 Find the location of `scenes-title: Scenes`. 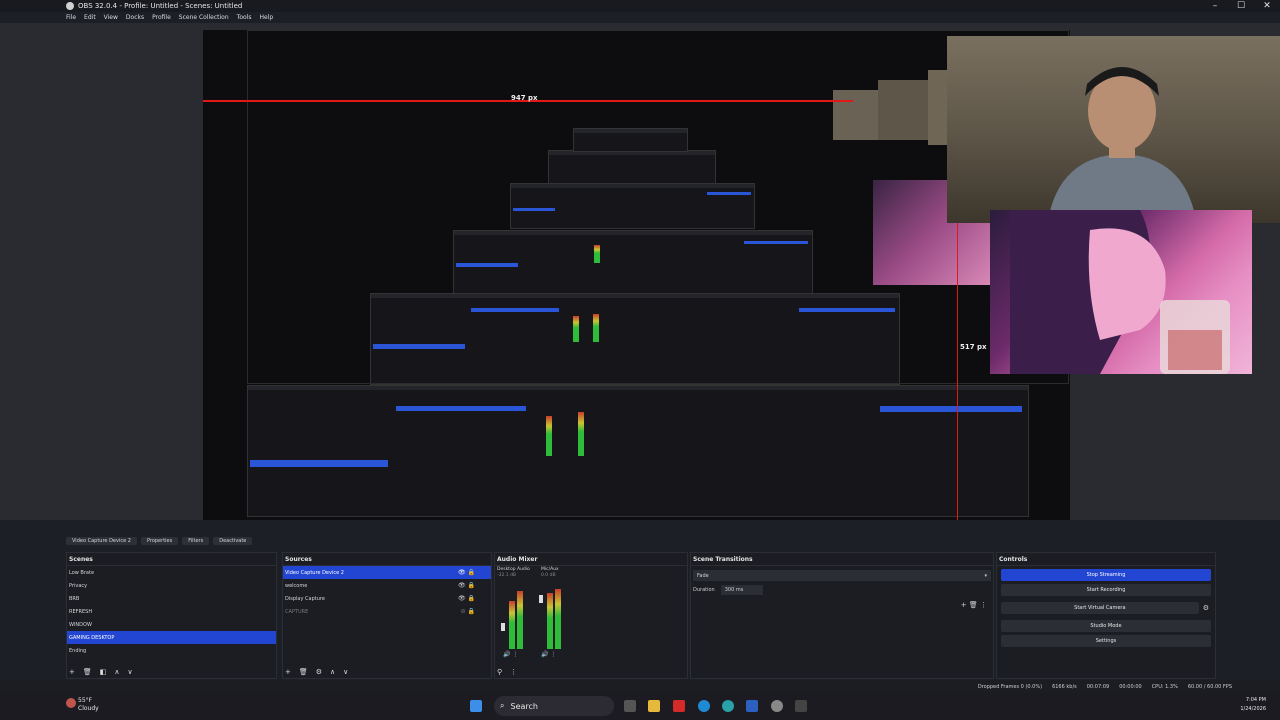

scenes-title: Scenes is located at coordinates (171, 559).